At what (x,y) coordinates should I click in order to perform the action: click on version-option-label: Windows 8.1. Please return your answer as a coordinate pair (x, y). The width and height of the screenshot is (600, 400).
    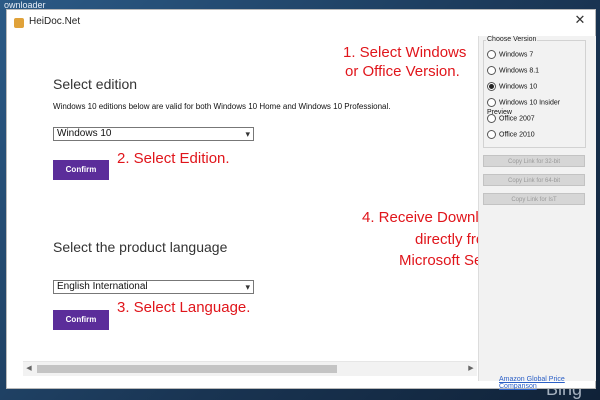
    Looking at the image, I should click on (519, 71).